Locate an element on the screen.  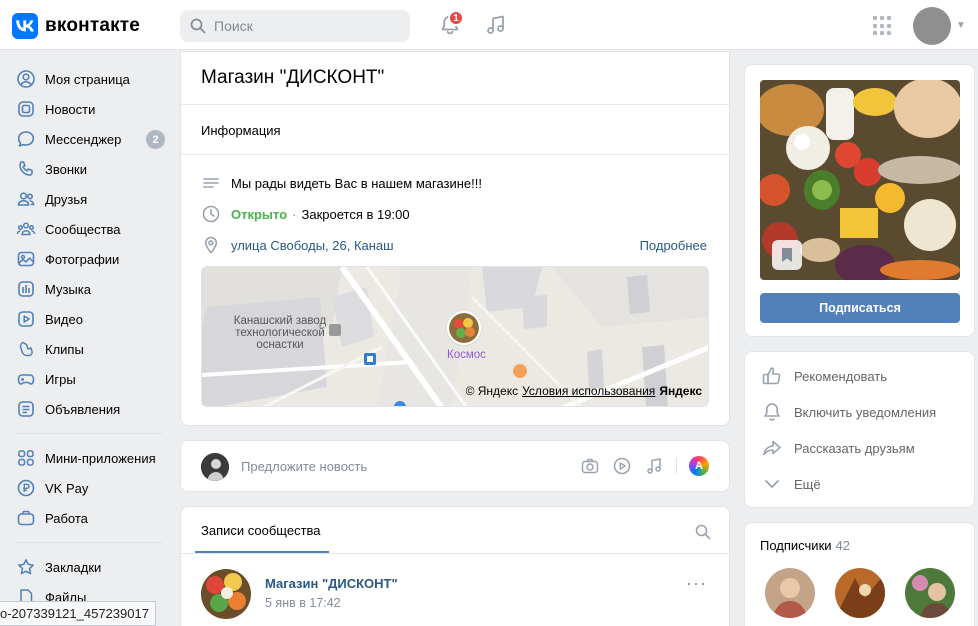
sidebar-item-label: Звонки is located at coordinates (66, 169).